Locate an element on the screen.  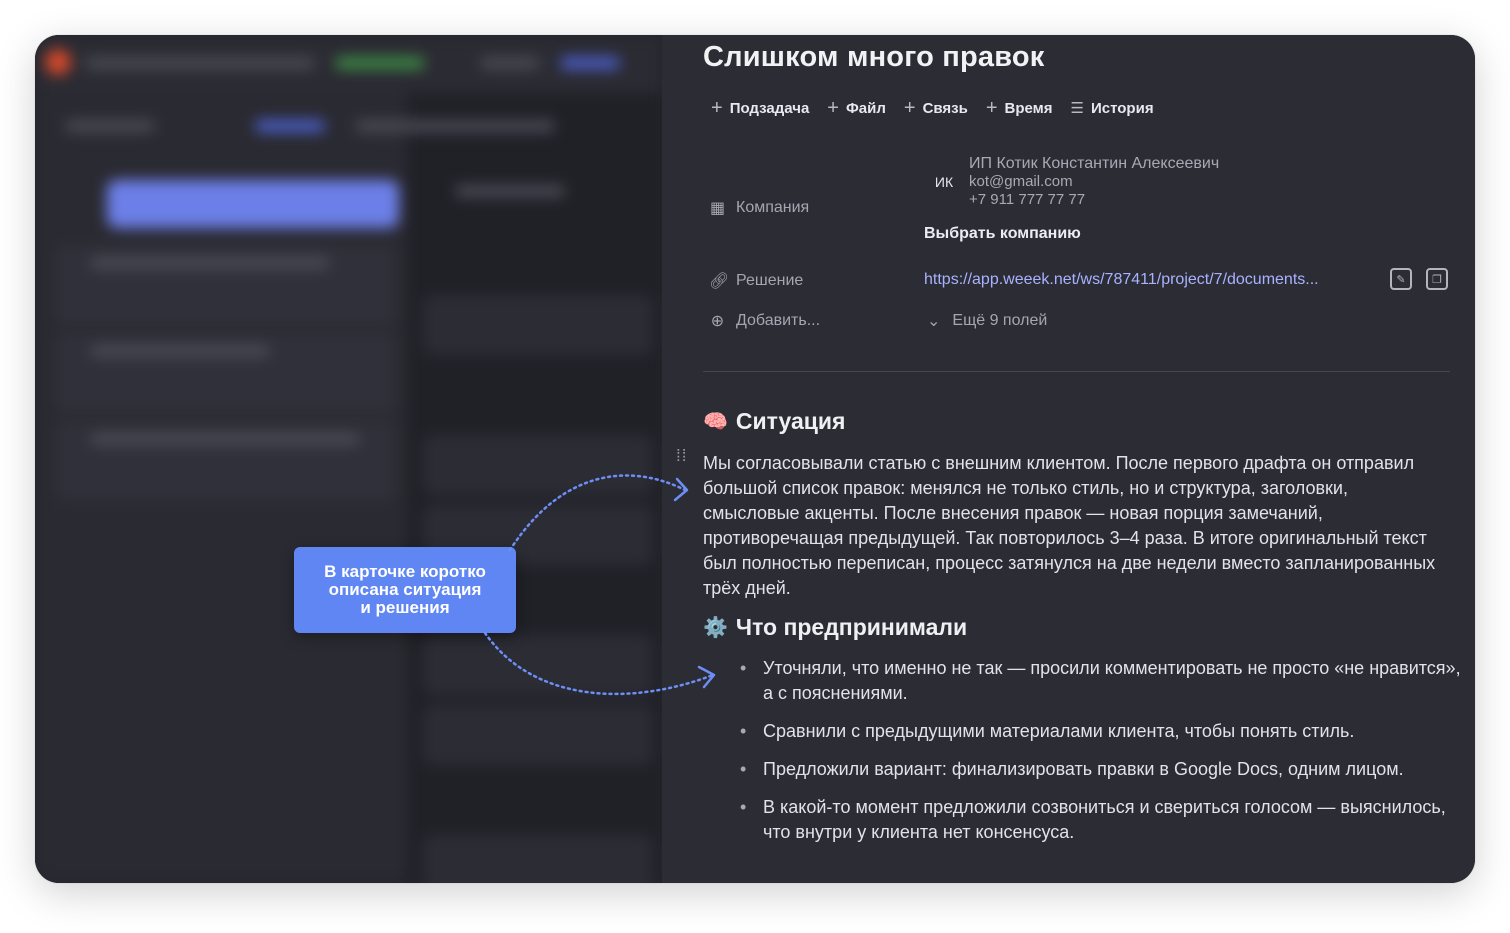
history-button: ☰ История is located at coordinates (1112, 108).